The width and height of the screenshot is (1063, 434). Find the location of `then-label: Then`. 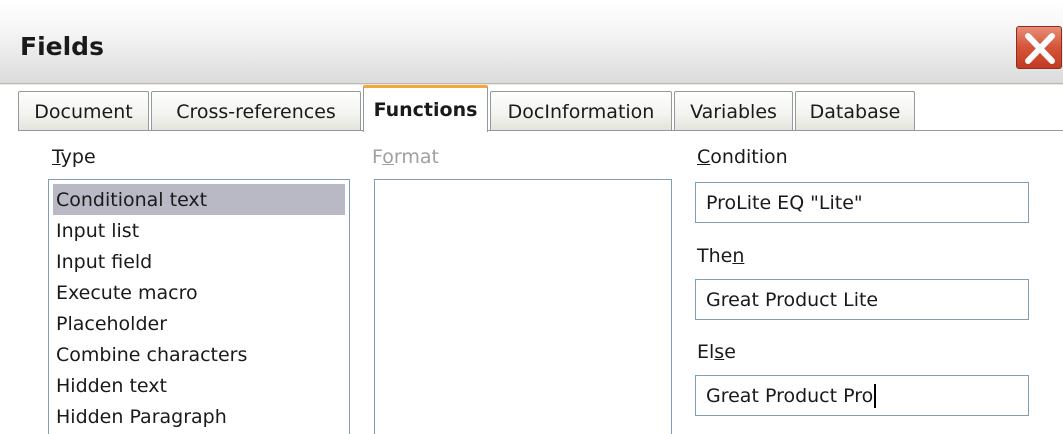

then-label: Then is located at coordinates (721, 256).